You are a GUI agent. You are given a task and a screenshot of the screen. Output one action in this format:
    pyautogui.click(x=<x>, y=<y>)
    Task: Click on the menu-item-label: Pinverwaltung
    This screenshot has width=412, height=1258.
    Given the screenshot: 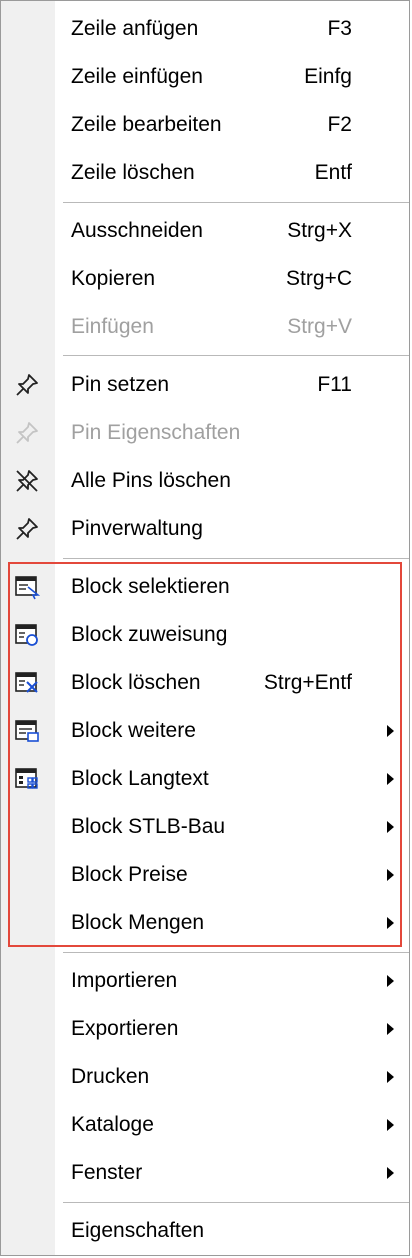 What is the action you would take?
    pyautogui.click(x=137, y=528)
    